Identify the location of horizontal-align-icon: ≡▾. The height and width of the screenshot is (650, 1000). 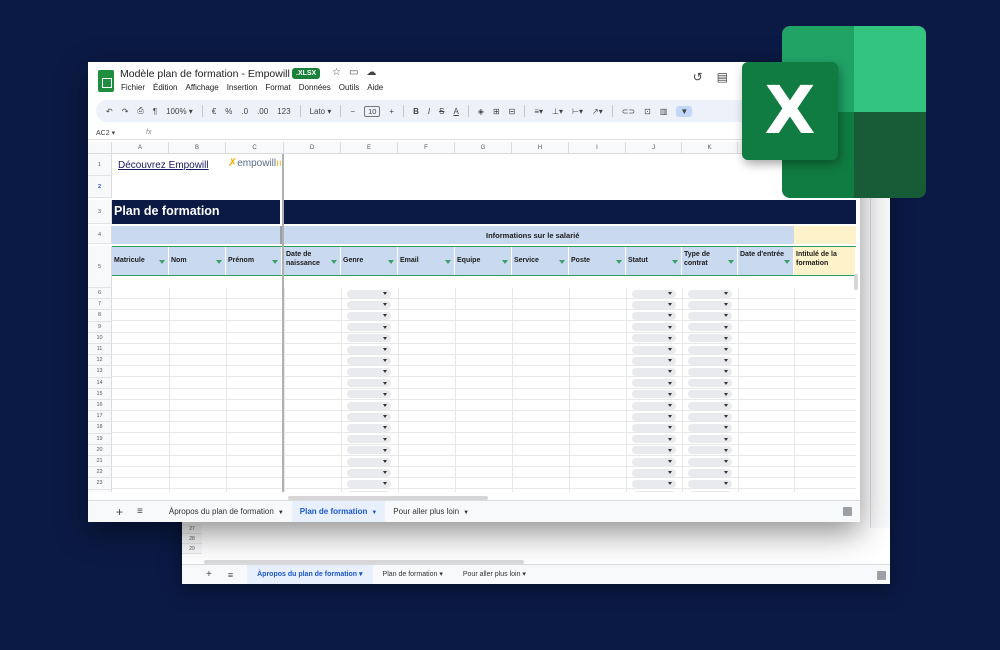
(538, 111).